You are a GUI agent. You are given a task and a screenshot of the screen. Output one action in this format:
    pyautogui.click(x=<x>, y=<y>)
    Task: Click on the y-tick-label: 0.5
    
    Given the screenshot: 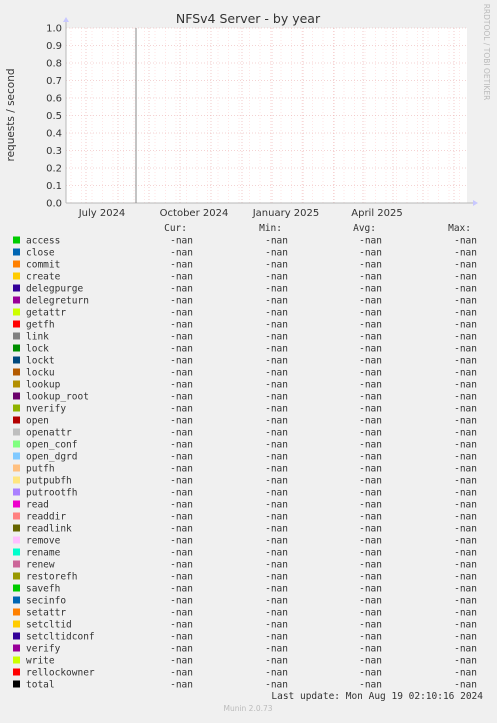 What is the action you would take?
    pyautogui.click(x=54, y=116)
    